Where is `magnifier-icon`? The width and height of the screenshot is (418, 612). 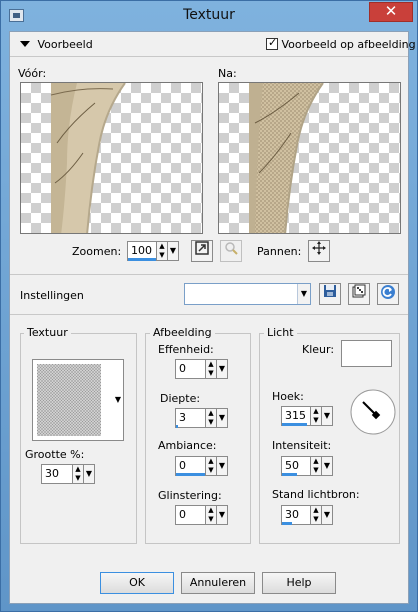
magnifier-icon is located at coordinates (231, 251).